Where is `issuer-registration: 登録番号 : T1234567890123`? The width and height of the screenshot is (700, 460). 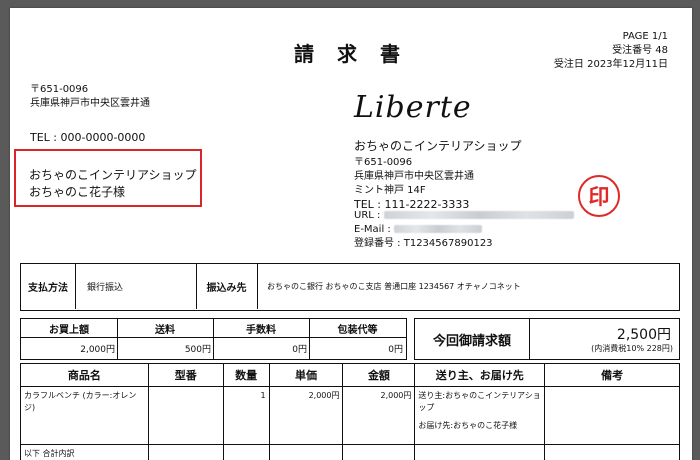 issuer-registration: 登録番号 : T1234567890123 is located at coordinates (423, 243).